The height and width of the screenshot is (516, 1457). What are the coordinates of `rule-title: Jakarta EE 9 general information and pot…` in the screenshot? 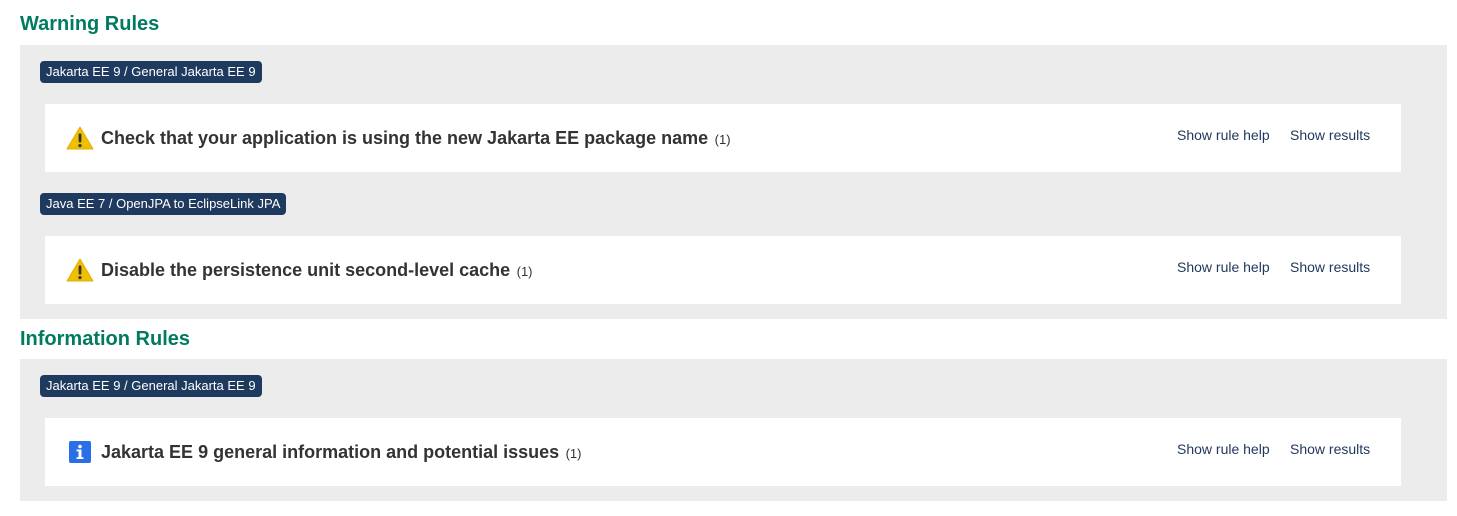 It's located at (341, 453).